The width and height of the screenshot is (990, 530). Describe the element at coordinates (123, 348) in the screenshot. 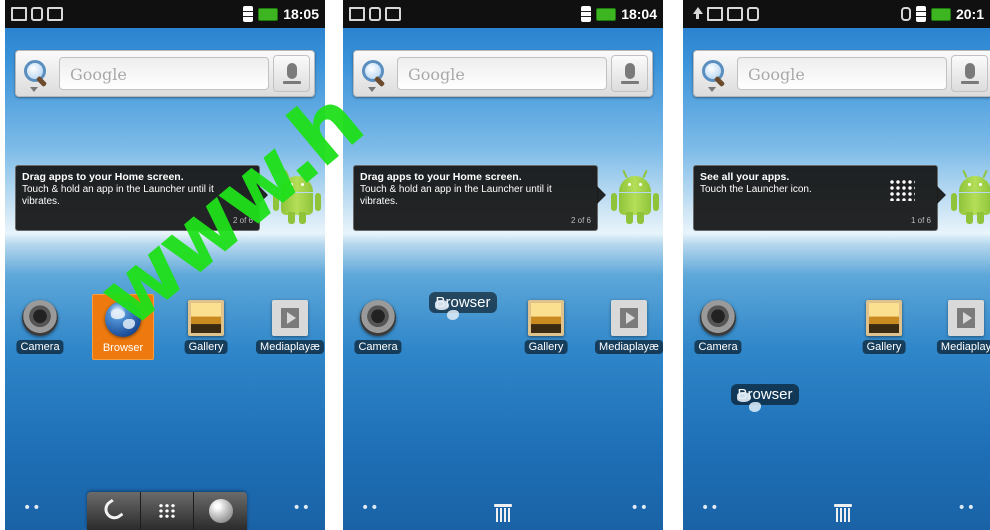

I see `app-label: Browser` at that location.